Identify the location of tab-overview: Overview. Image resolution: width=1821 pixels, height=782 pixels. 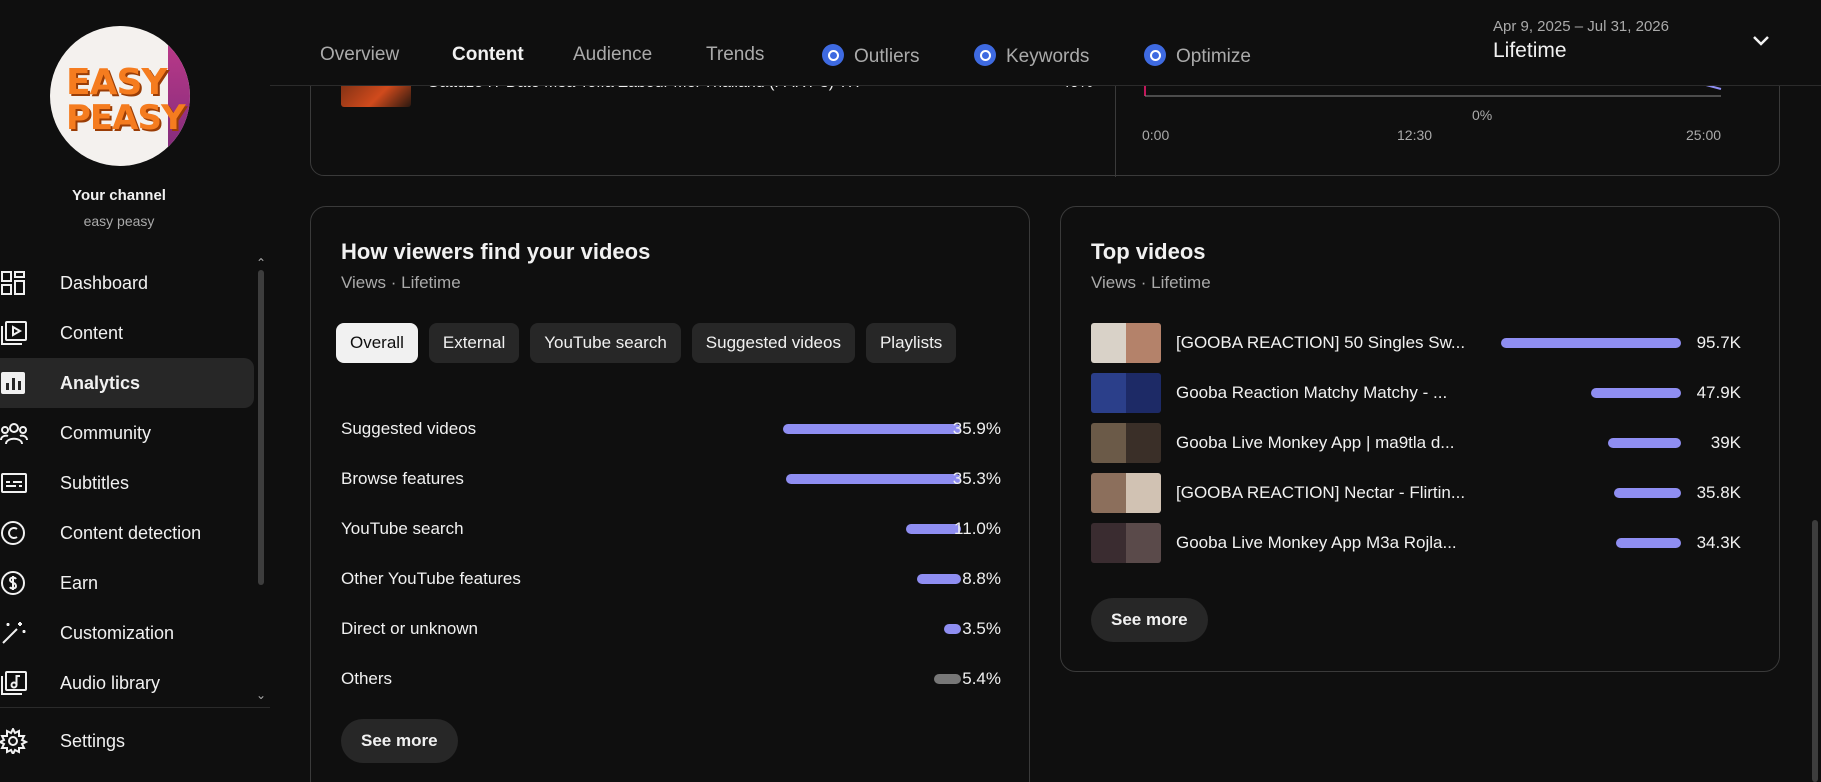
(359, 55).